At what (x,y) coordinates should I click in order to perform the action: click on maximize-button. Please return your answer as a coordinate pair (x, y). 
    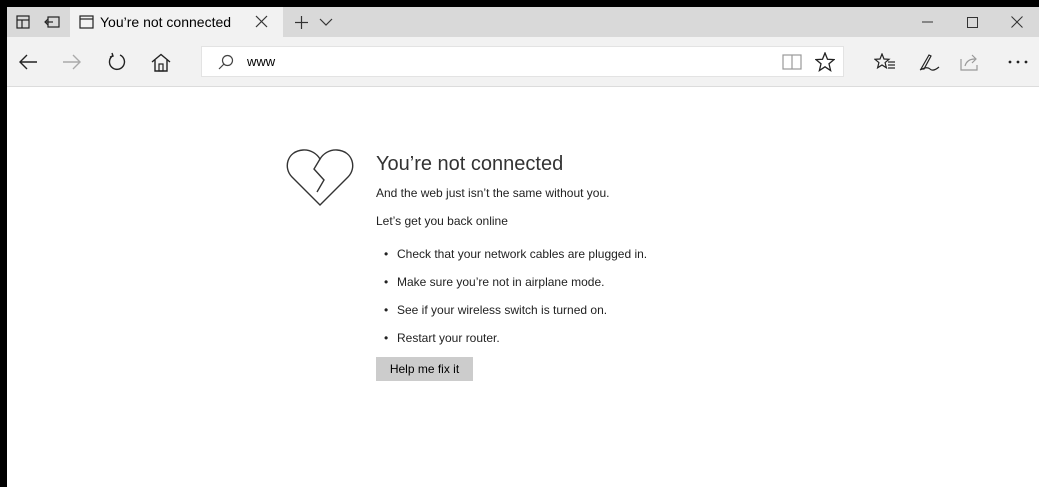
    Looking at the image, I should click on (972, 22).